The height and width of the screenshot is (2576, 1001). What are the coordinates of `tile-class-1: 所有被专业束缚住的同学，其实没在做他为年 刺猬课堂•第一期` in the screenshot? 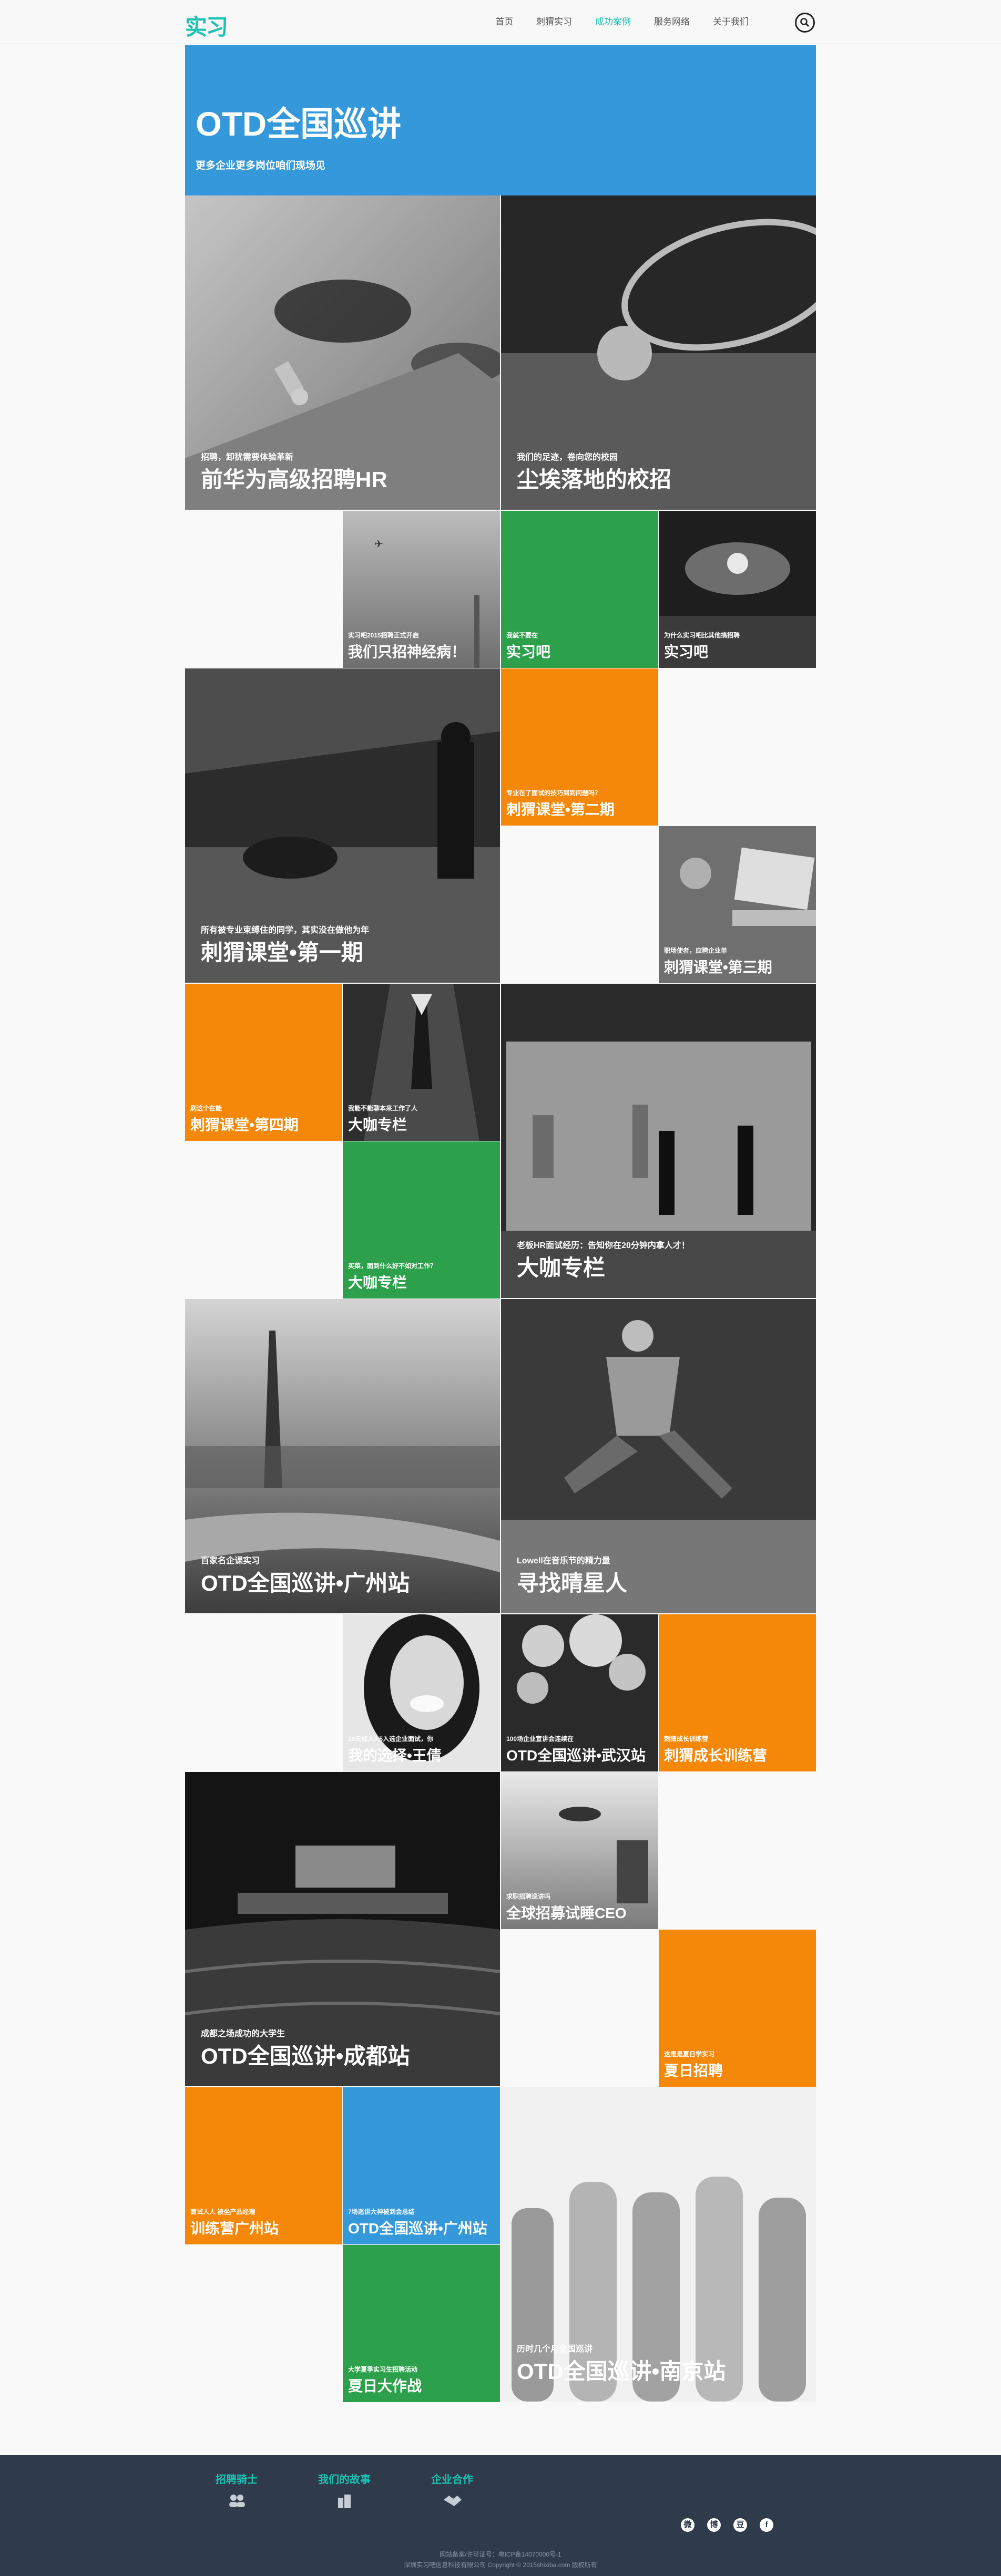 It's located at (342, 825).